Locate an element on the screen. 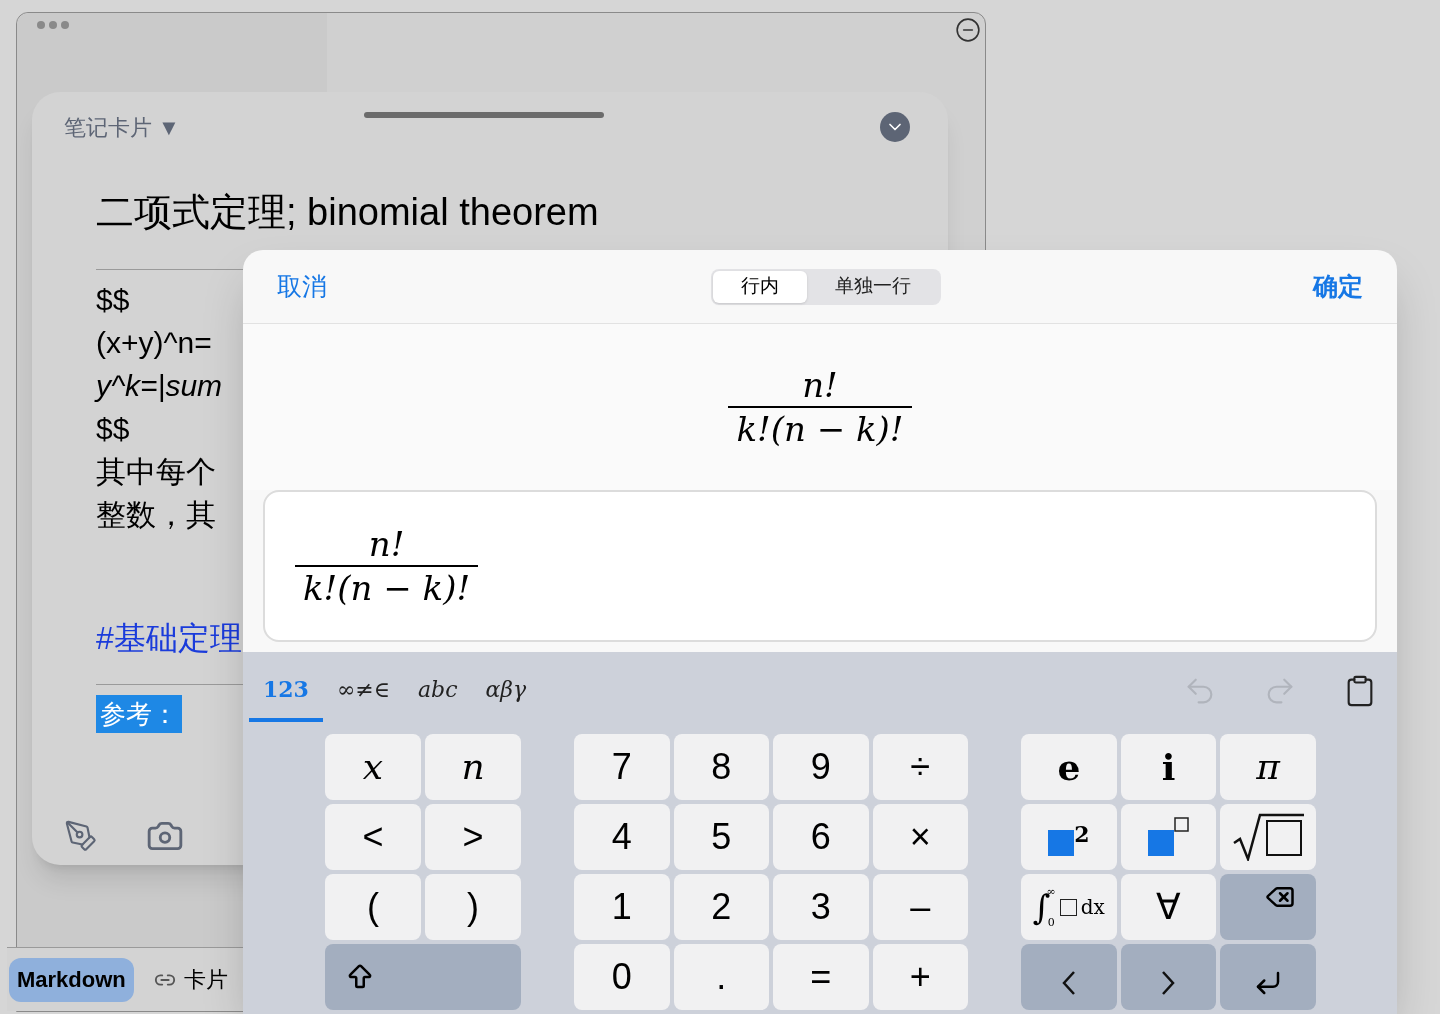  keyboard-key: . is located at coordinates (721, 977).